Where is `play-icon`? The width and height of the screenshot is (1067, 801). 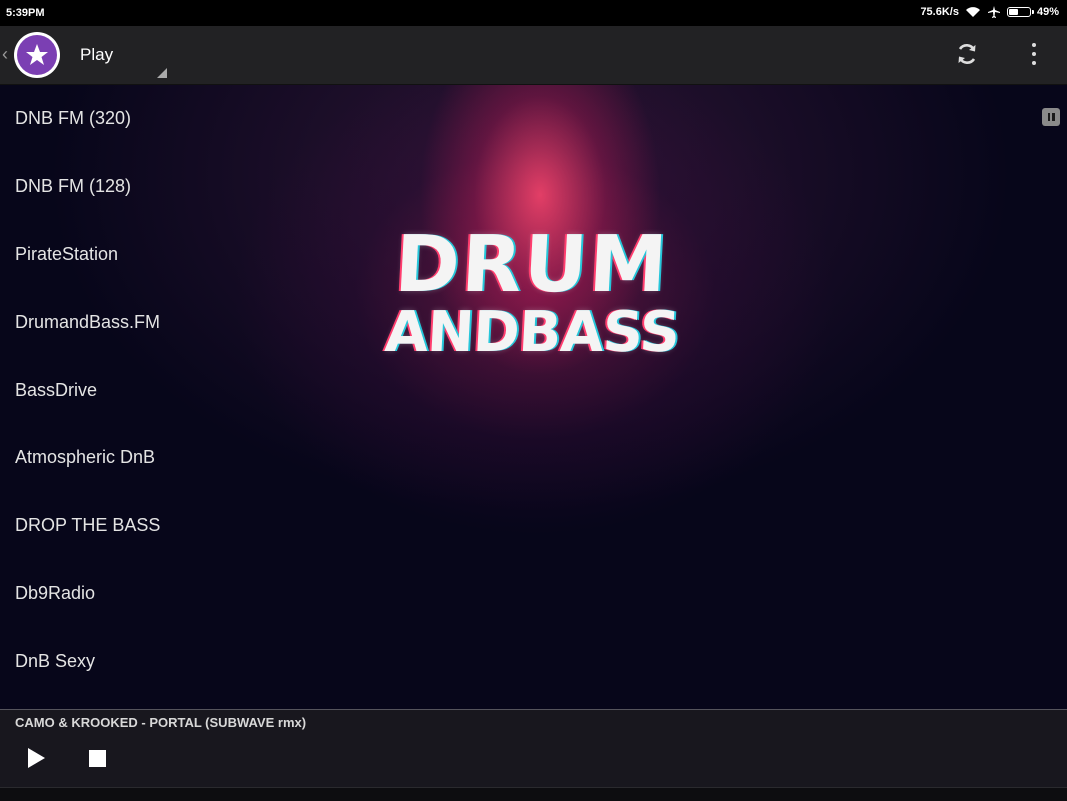 play-icon is located at coordinates (36, 758).